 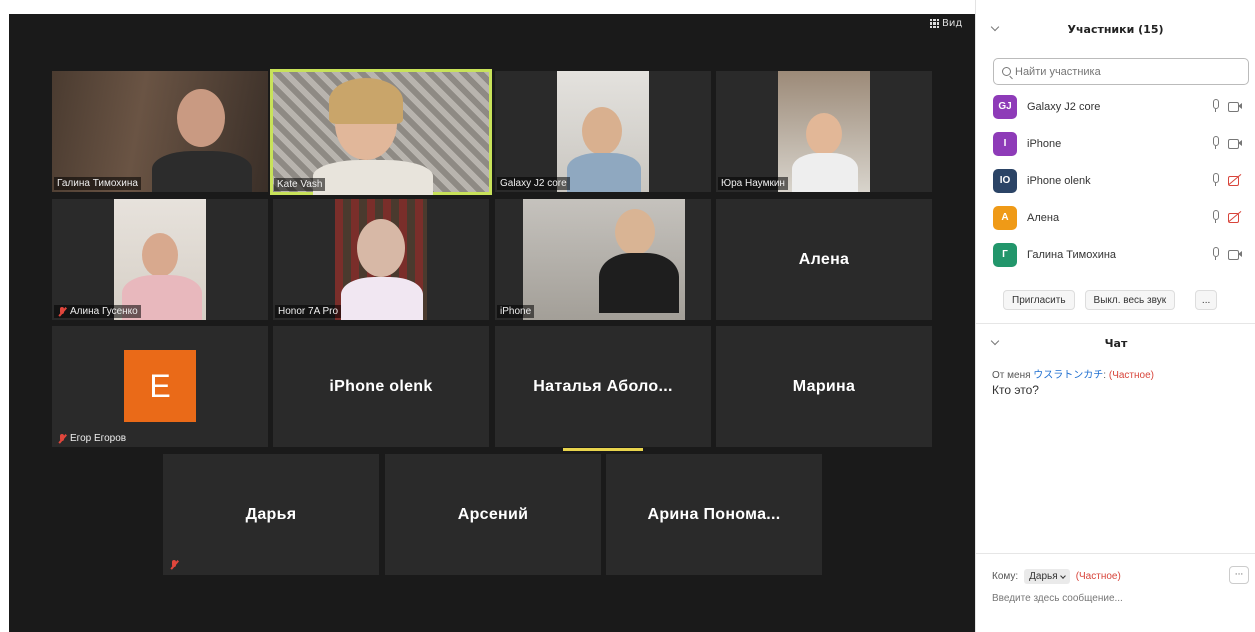 What do you see at coordinates (1115, 217) in the screenshot?
I see `participant-row: A Алена` at bounding box center [1115, 217].